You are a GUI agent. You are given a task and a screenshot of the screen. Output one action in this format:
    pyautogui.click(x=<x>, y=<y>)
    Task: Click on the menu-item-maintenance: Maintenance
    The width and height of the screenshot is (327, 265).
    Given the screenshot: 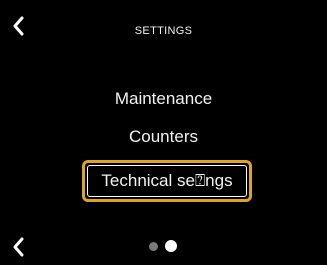 What is the action you would take?
    pyautogui.click(x=163, y=99)
    